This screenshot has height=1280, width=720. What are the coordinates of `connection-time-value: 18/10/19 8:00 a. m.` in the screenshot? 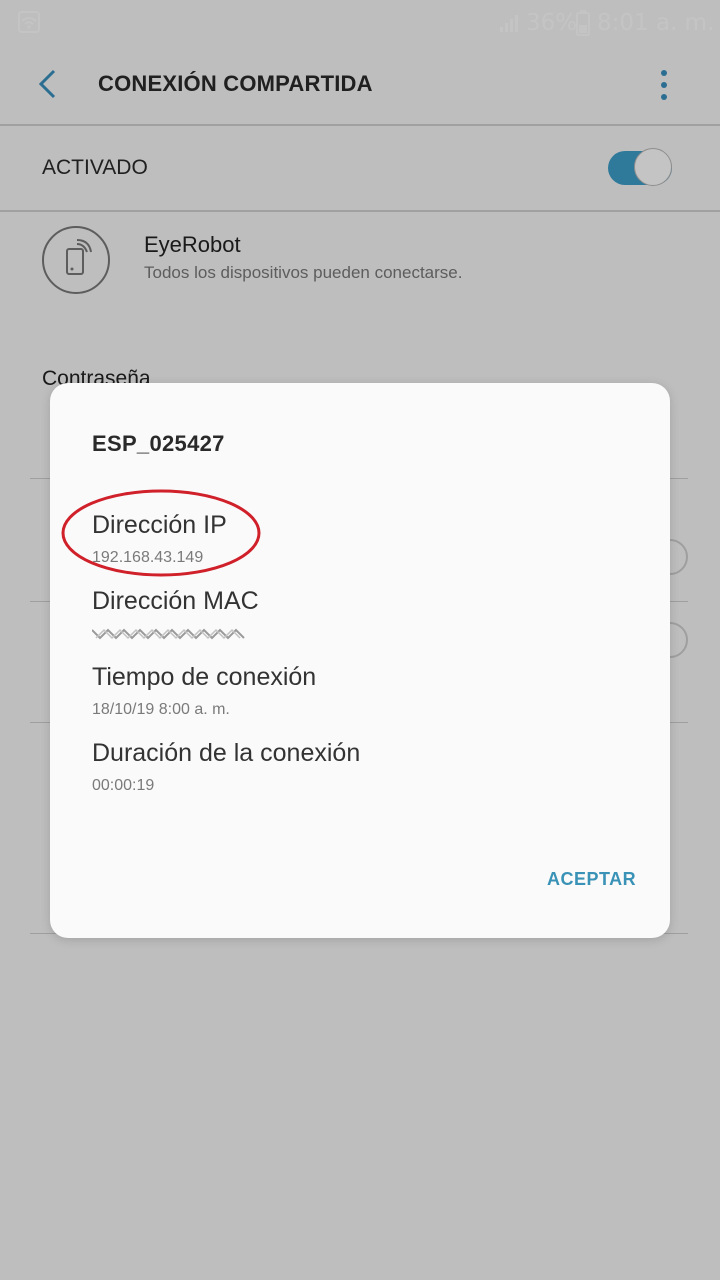 It's located at (161, 709).